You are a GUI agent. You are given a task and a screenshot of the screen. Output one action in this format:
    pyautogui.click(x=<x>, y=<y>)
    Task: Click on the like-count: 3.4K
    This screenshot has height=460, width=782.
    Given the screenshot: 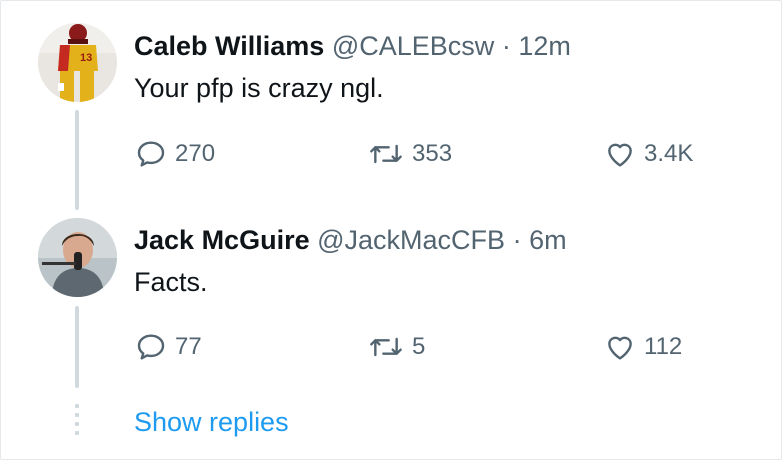 What is the action you would take?
    pyautogui.click(x=669, y=153)
    